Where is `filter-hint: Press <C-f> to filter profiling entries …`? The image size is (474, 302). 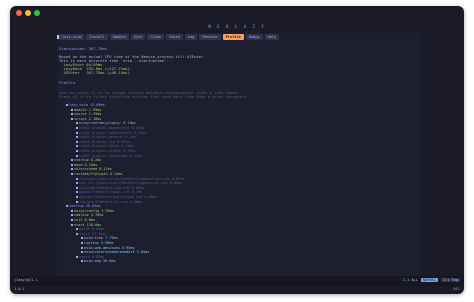
filter-hint: Press <C-f> to filter profiling entries … is located at coordinates (153, 96).